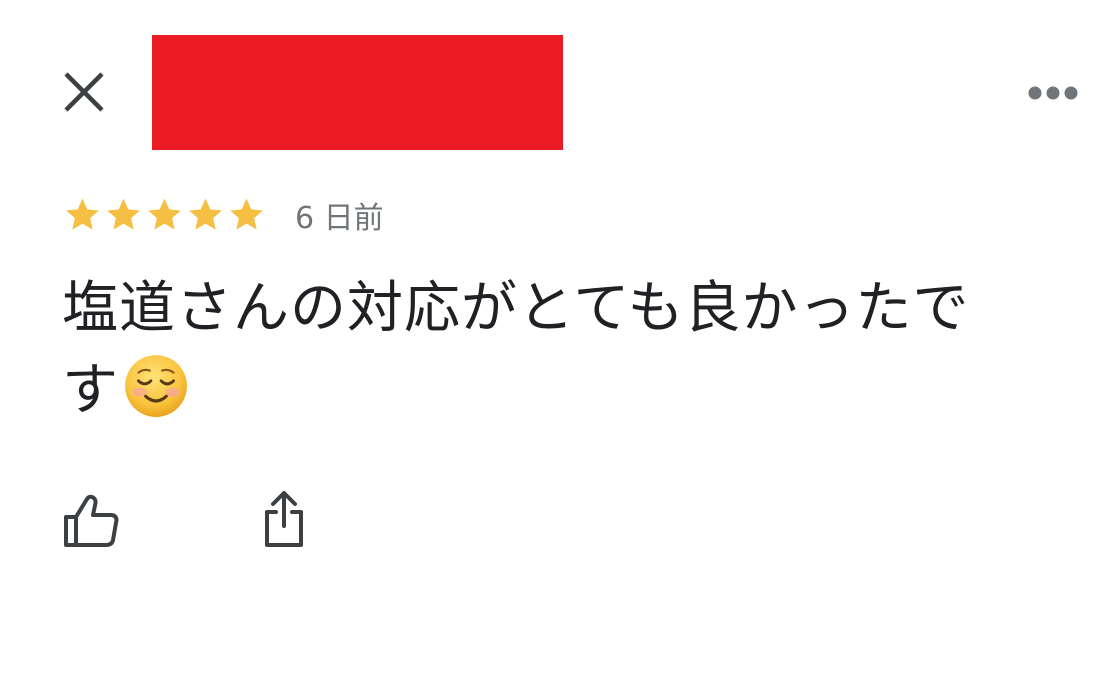  Describe the element at coordinates (357, 92) in the screenshot. I see `redacted-reviewer-name` at that location.